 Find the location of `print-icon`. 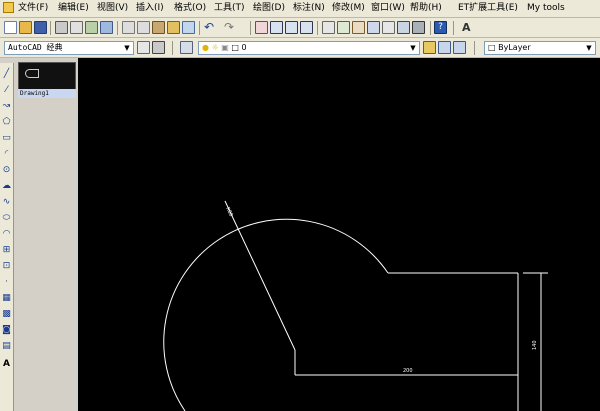

print-icon is located at coordinates (61, 27).